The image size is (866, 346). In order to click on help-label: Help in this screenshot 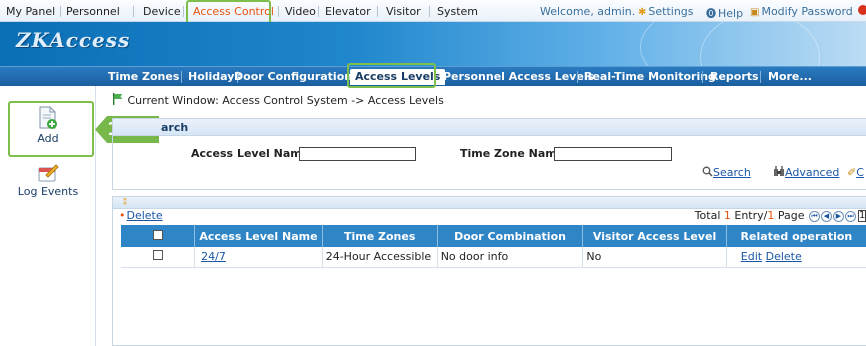, I will do `click(731, 13)`.